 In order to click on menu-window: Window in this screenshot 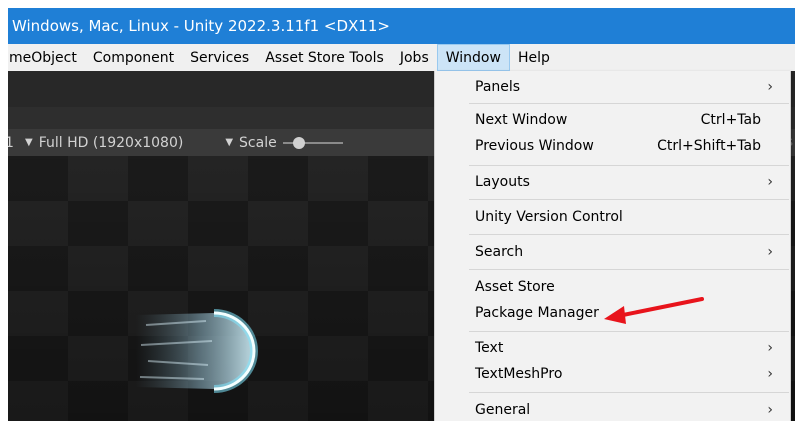, I will do `click(473, 57)`.